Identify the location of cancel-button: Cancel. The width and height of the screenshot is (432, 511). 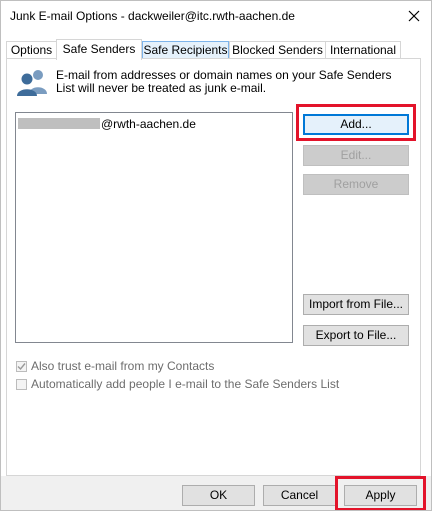
(299, 495).